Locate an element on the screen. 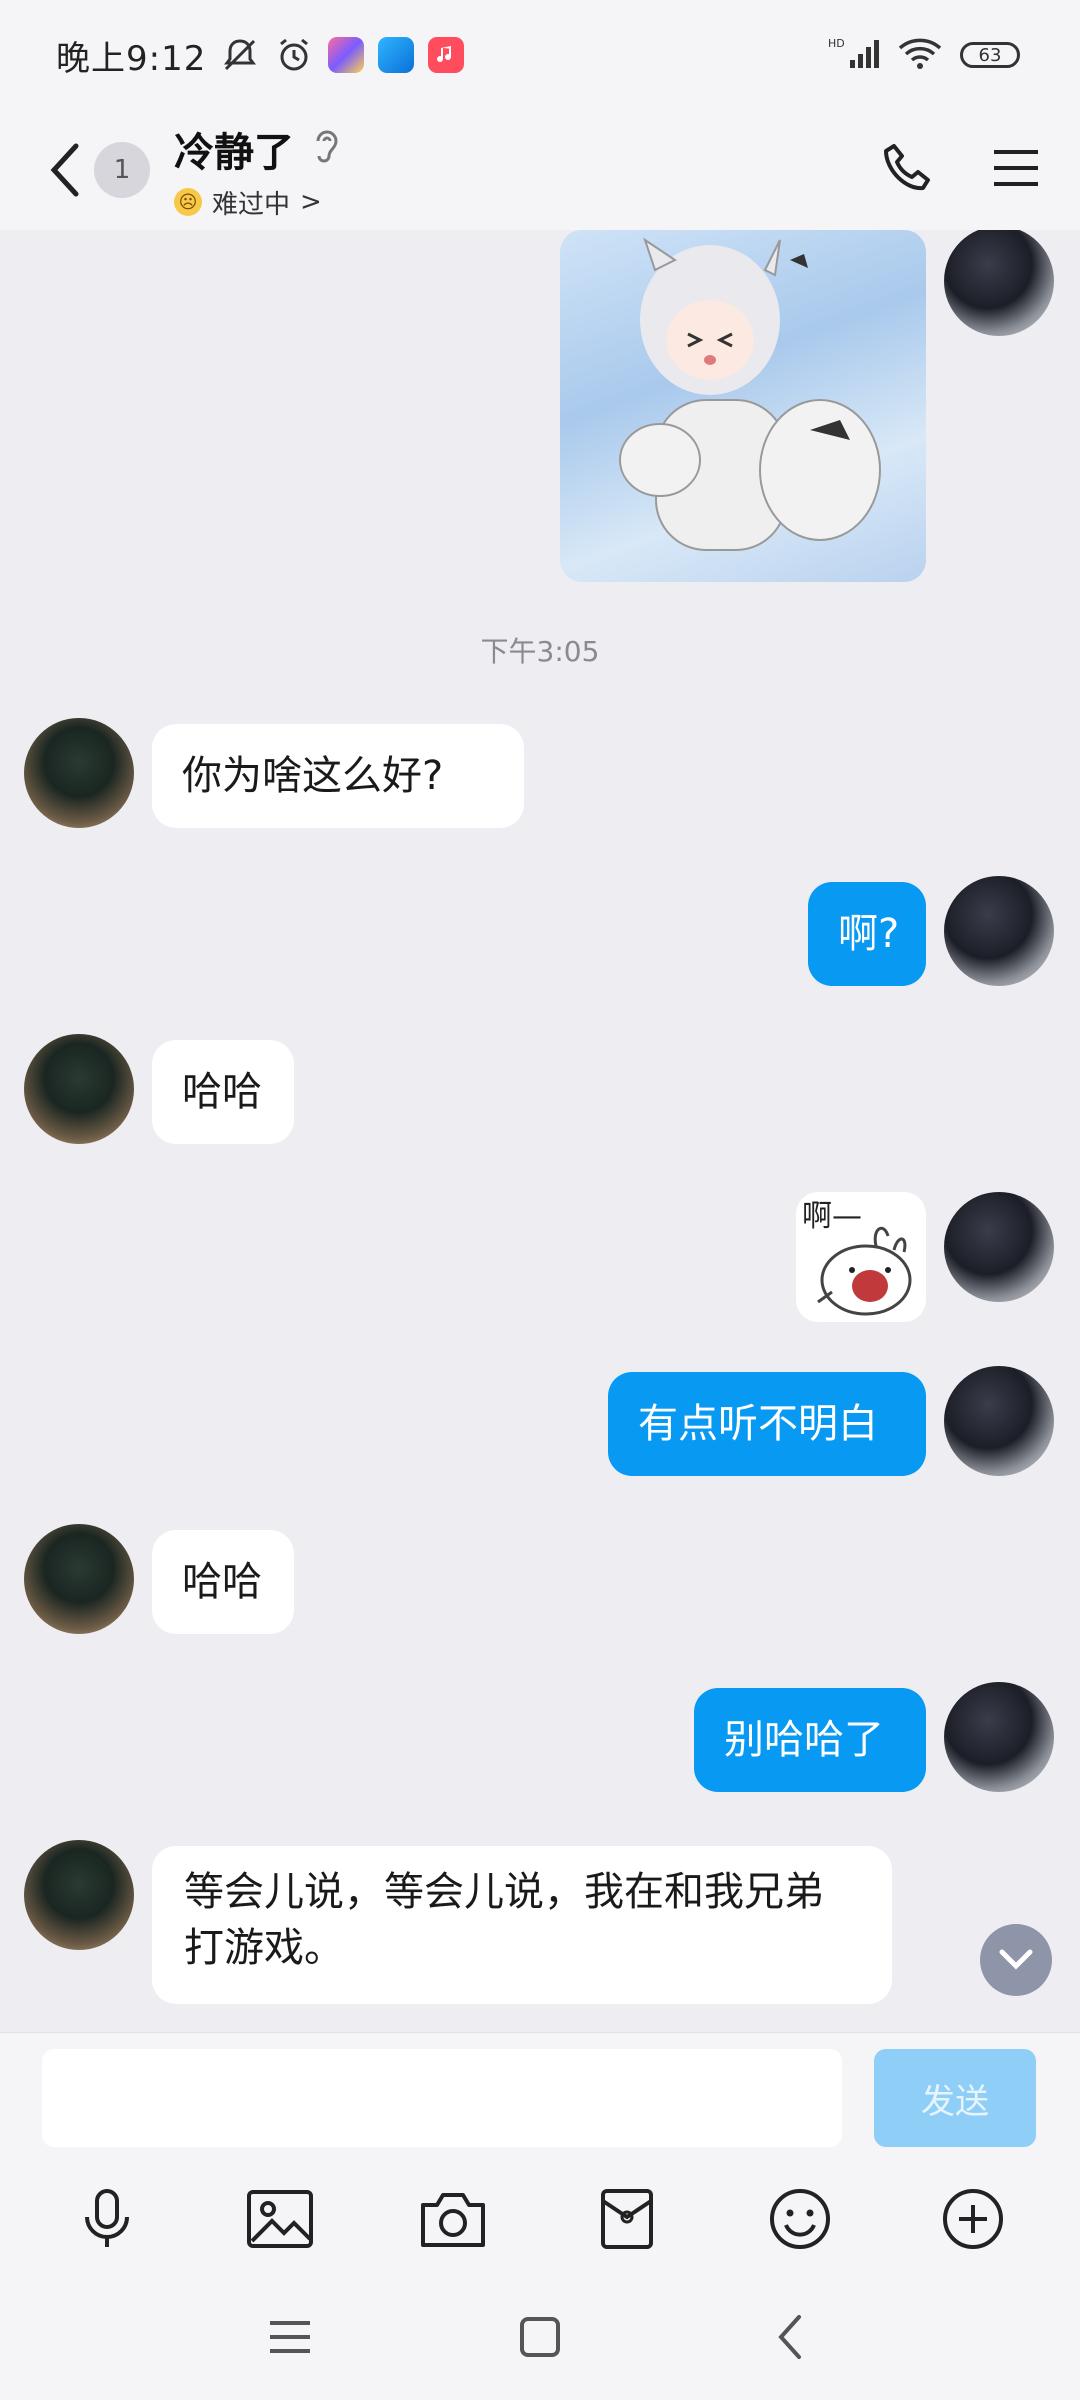  anime-girl-image is located at coordinates (750, 394).